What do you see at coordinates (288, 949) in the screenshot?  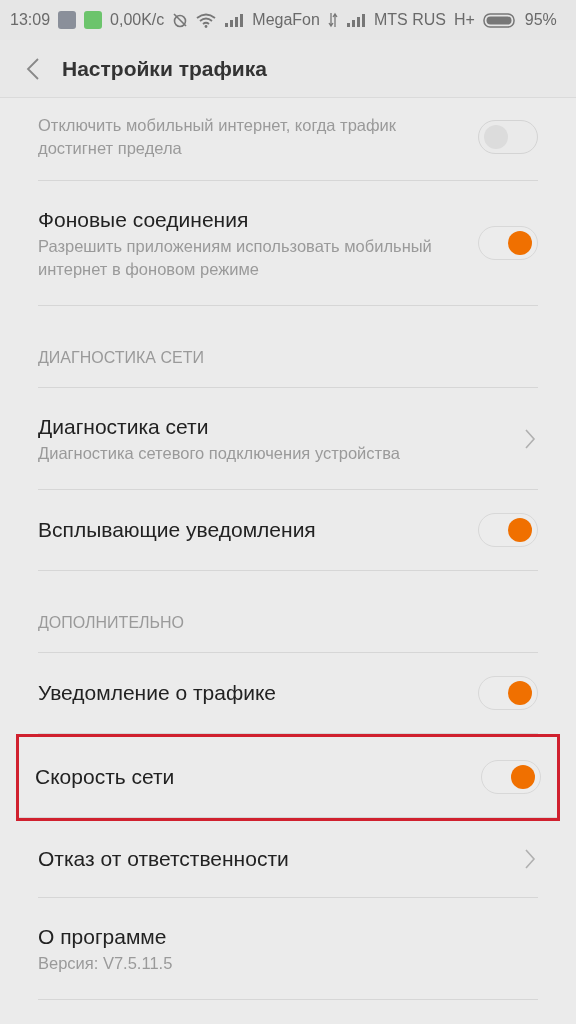 I see `settings-row: О программе Версия: V7.5.11.5` at bounding box center [288, 949].